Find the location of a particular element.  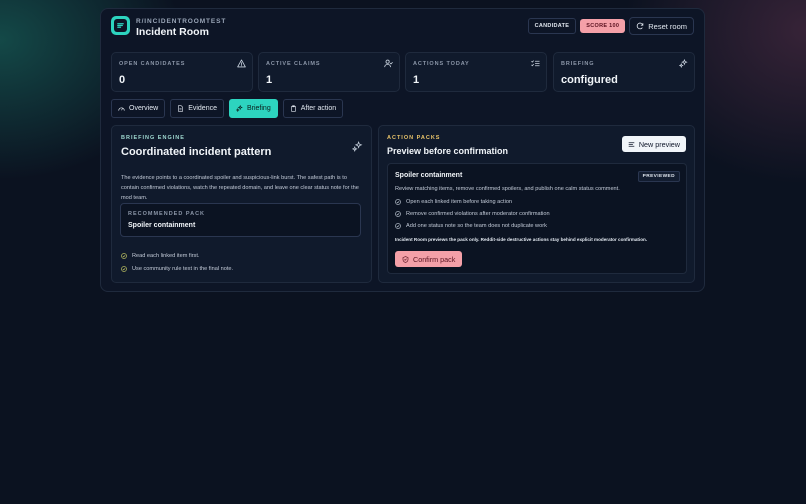

confirm-pack-button: Confirm pack is located at coordinates (429, 259).